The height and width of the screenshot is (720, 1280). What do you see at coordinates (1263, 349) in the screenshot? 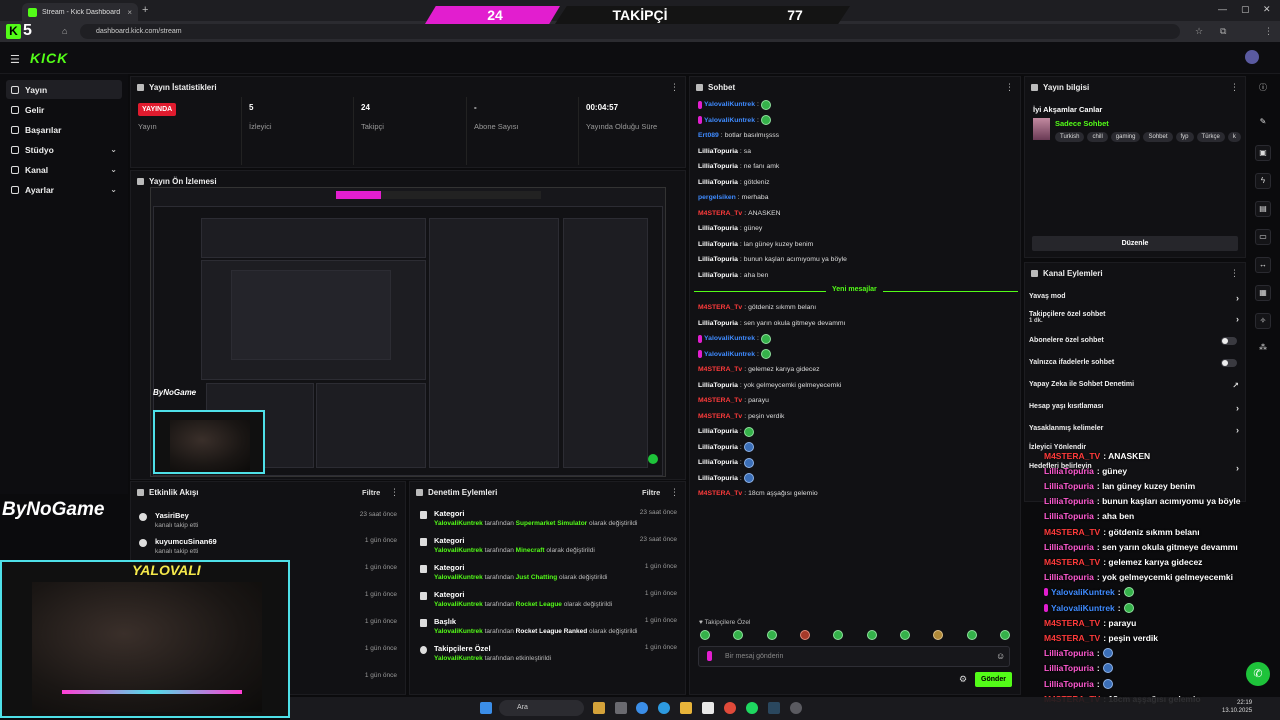
I see `nodes-icon: ⁂` at bounding box center [1263, 349].